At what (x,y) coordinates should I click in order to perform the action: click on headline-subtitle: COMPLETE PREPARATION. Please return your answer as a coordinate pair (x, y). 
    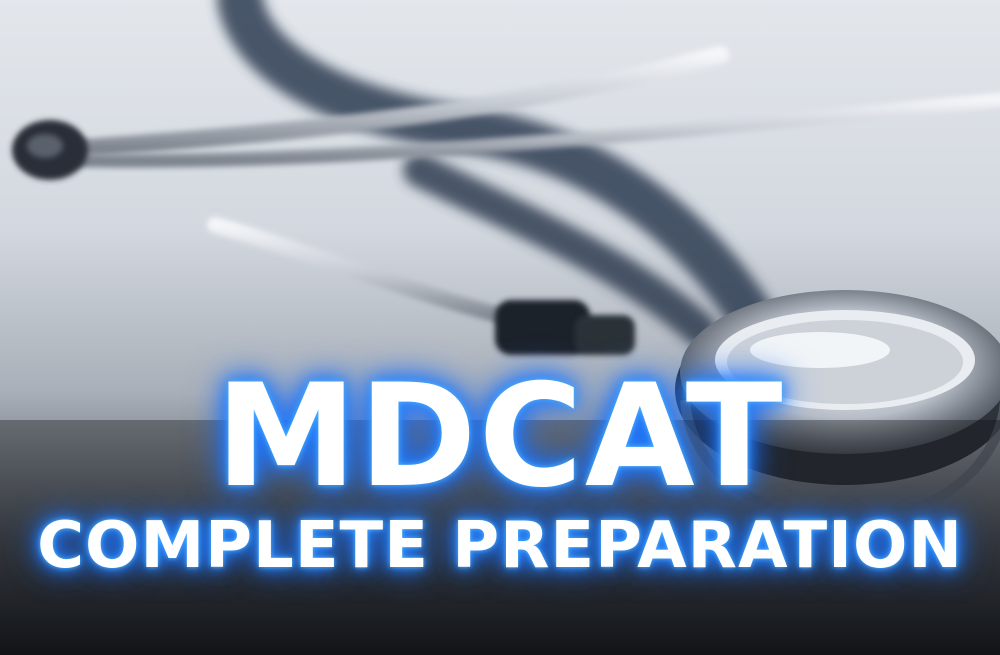
    Looking at the image, I should click on (500, 546).